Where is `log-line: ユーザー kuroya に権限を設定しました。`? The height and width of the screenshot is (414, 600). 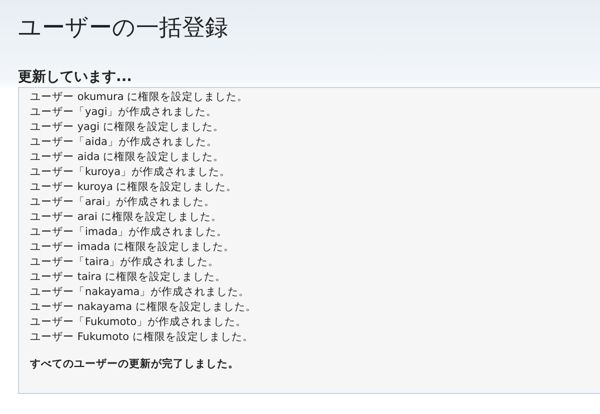 log-line: ユーザー kuroya に権限を設定しました。 is located at coordinates (134, 187).